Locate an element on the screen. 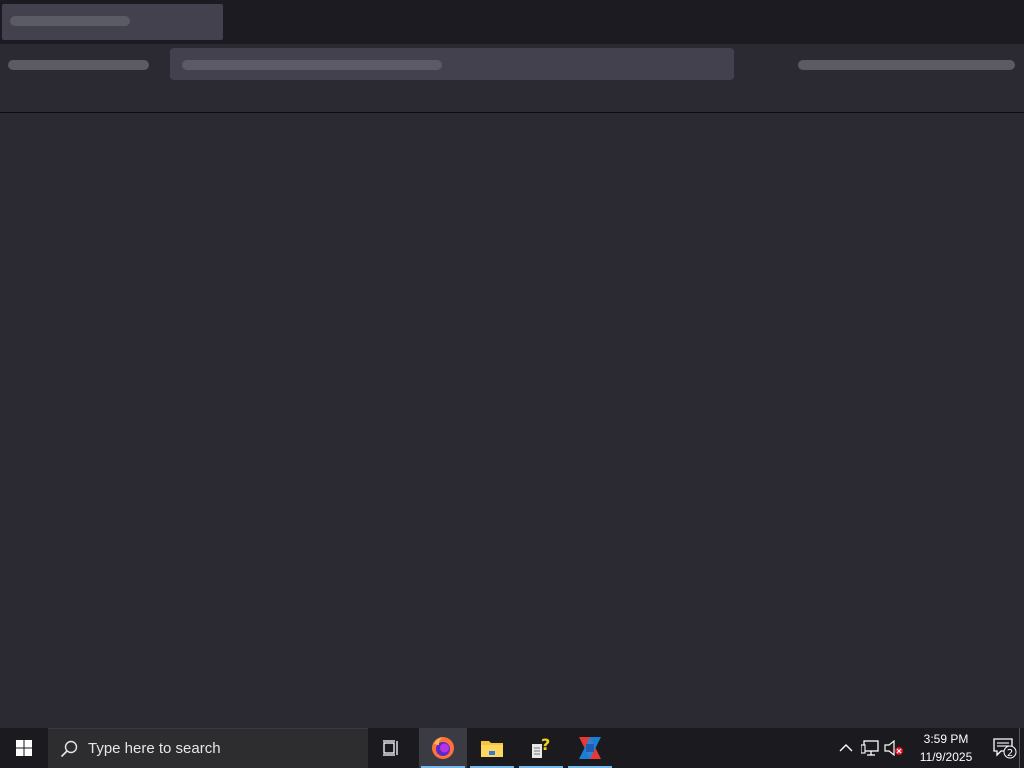 The height and width of the screenshot is (768, 1024). windows-logo-icon is located at coordinates (24, 748).